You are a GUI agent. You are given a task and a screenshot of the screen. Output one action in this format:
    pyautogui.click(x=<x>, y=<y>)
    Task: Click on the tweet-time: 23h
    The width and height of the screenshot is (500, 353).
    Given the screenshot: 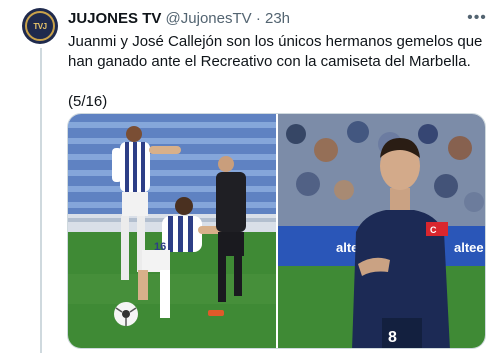 What is the action you would take?
    pyautogui.click(x=277, y=18)
    